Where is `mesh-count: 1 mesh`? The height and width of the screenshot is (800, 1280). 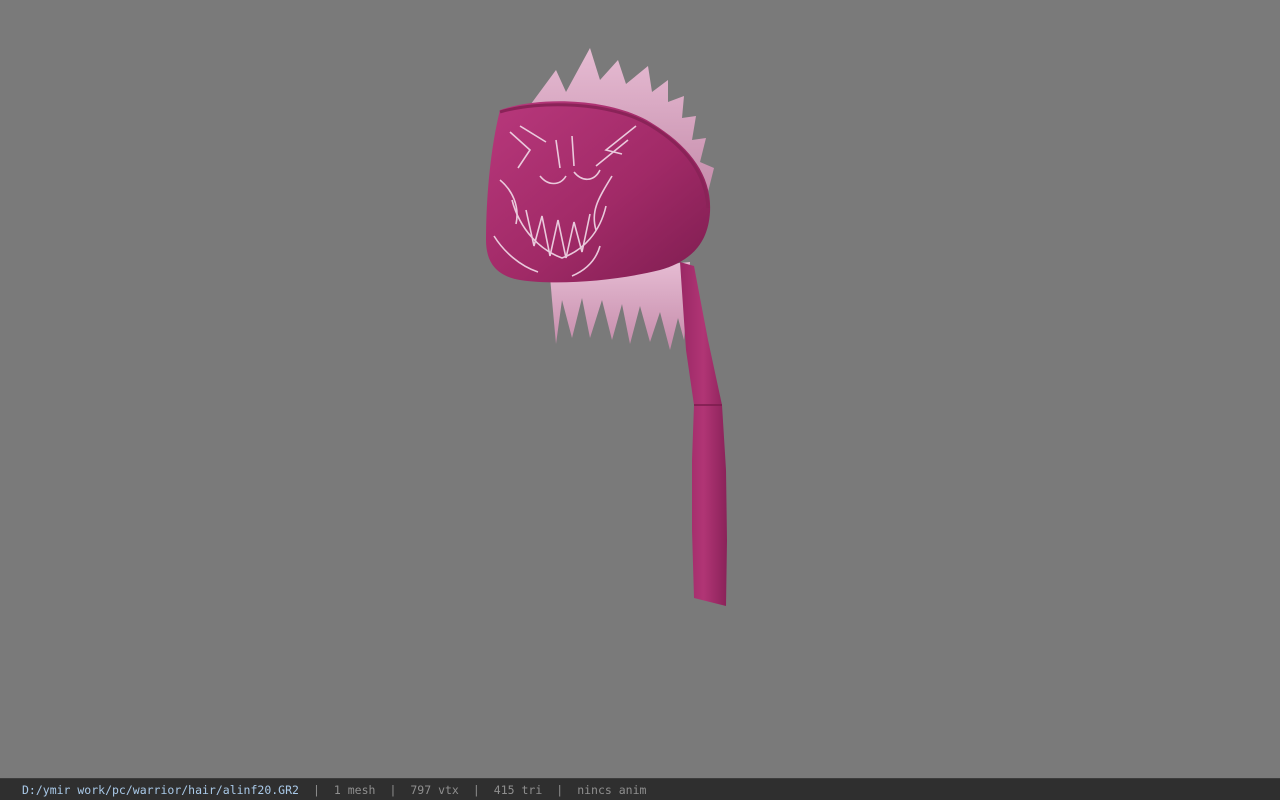 mesh-count: 1 mesh is located at coordinates (354, 789).